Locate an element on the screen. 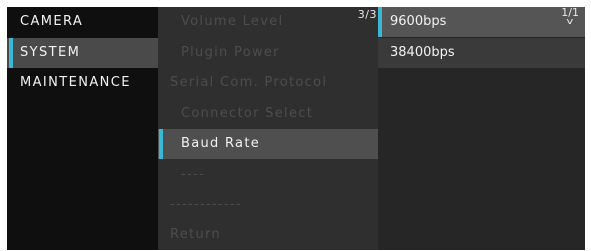 Image resolution: width=591 pixels, height=251 pixels. category-camera: CAMERA is located at coordinates (82, 22).